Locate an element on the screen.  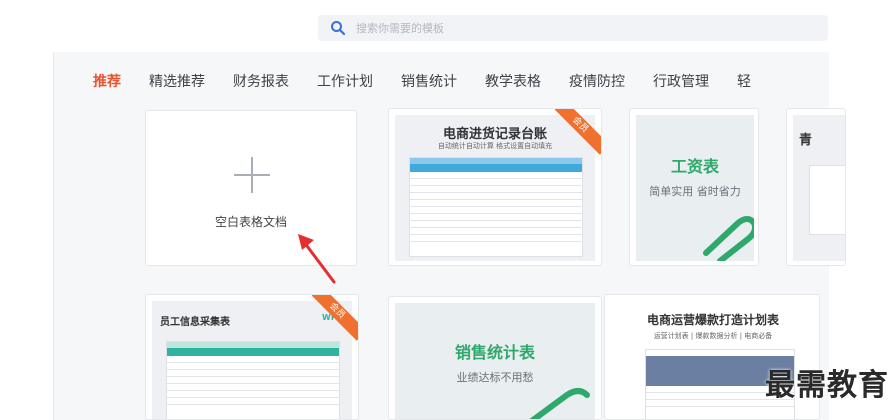
tab-epidemic: 疫情防控 is located at coordinates (597, 81).